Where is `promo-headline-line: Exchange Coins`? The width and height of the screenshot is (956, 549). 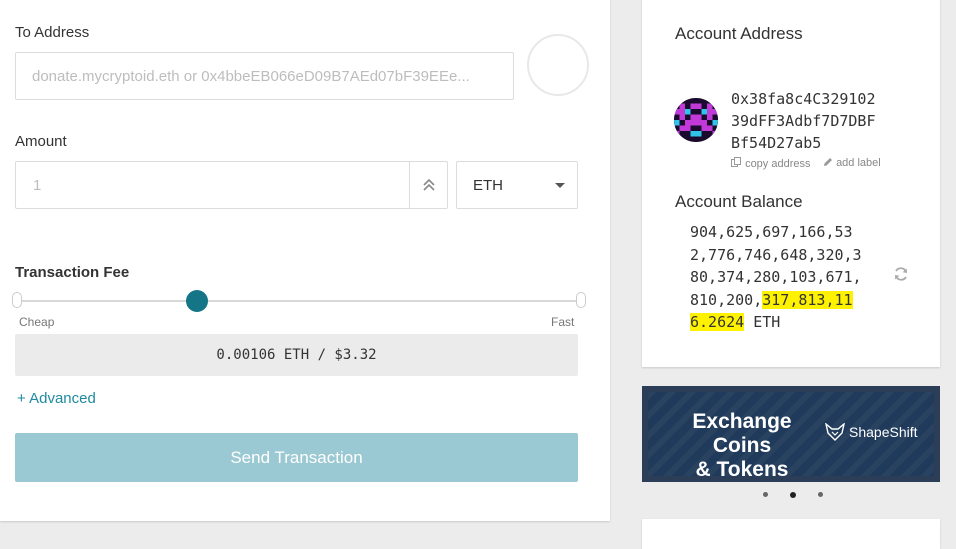 promo-headline-line: Exchange Coins is located at coordinates (742, 433).